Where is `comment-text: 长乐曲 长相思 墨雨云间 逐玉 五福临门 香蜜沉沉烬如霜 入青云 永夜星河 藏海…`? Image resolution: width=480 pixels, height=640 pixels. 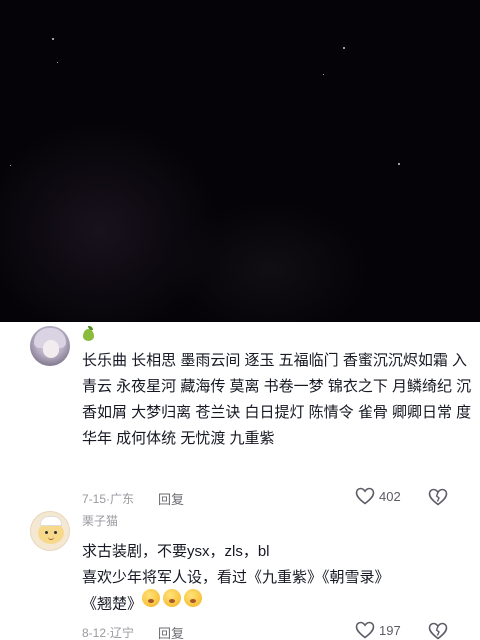
comment-text: 长乐曲 长相思 墨雨云间 逐玉 五福临门 香蜜沉沉烬如霜 入青云 永夜星河 藏海… is located at coordinates (277, 399).